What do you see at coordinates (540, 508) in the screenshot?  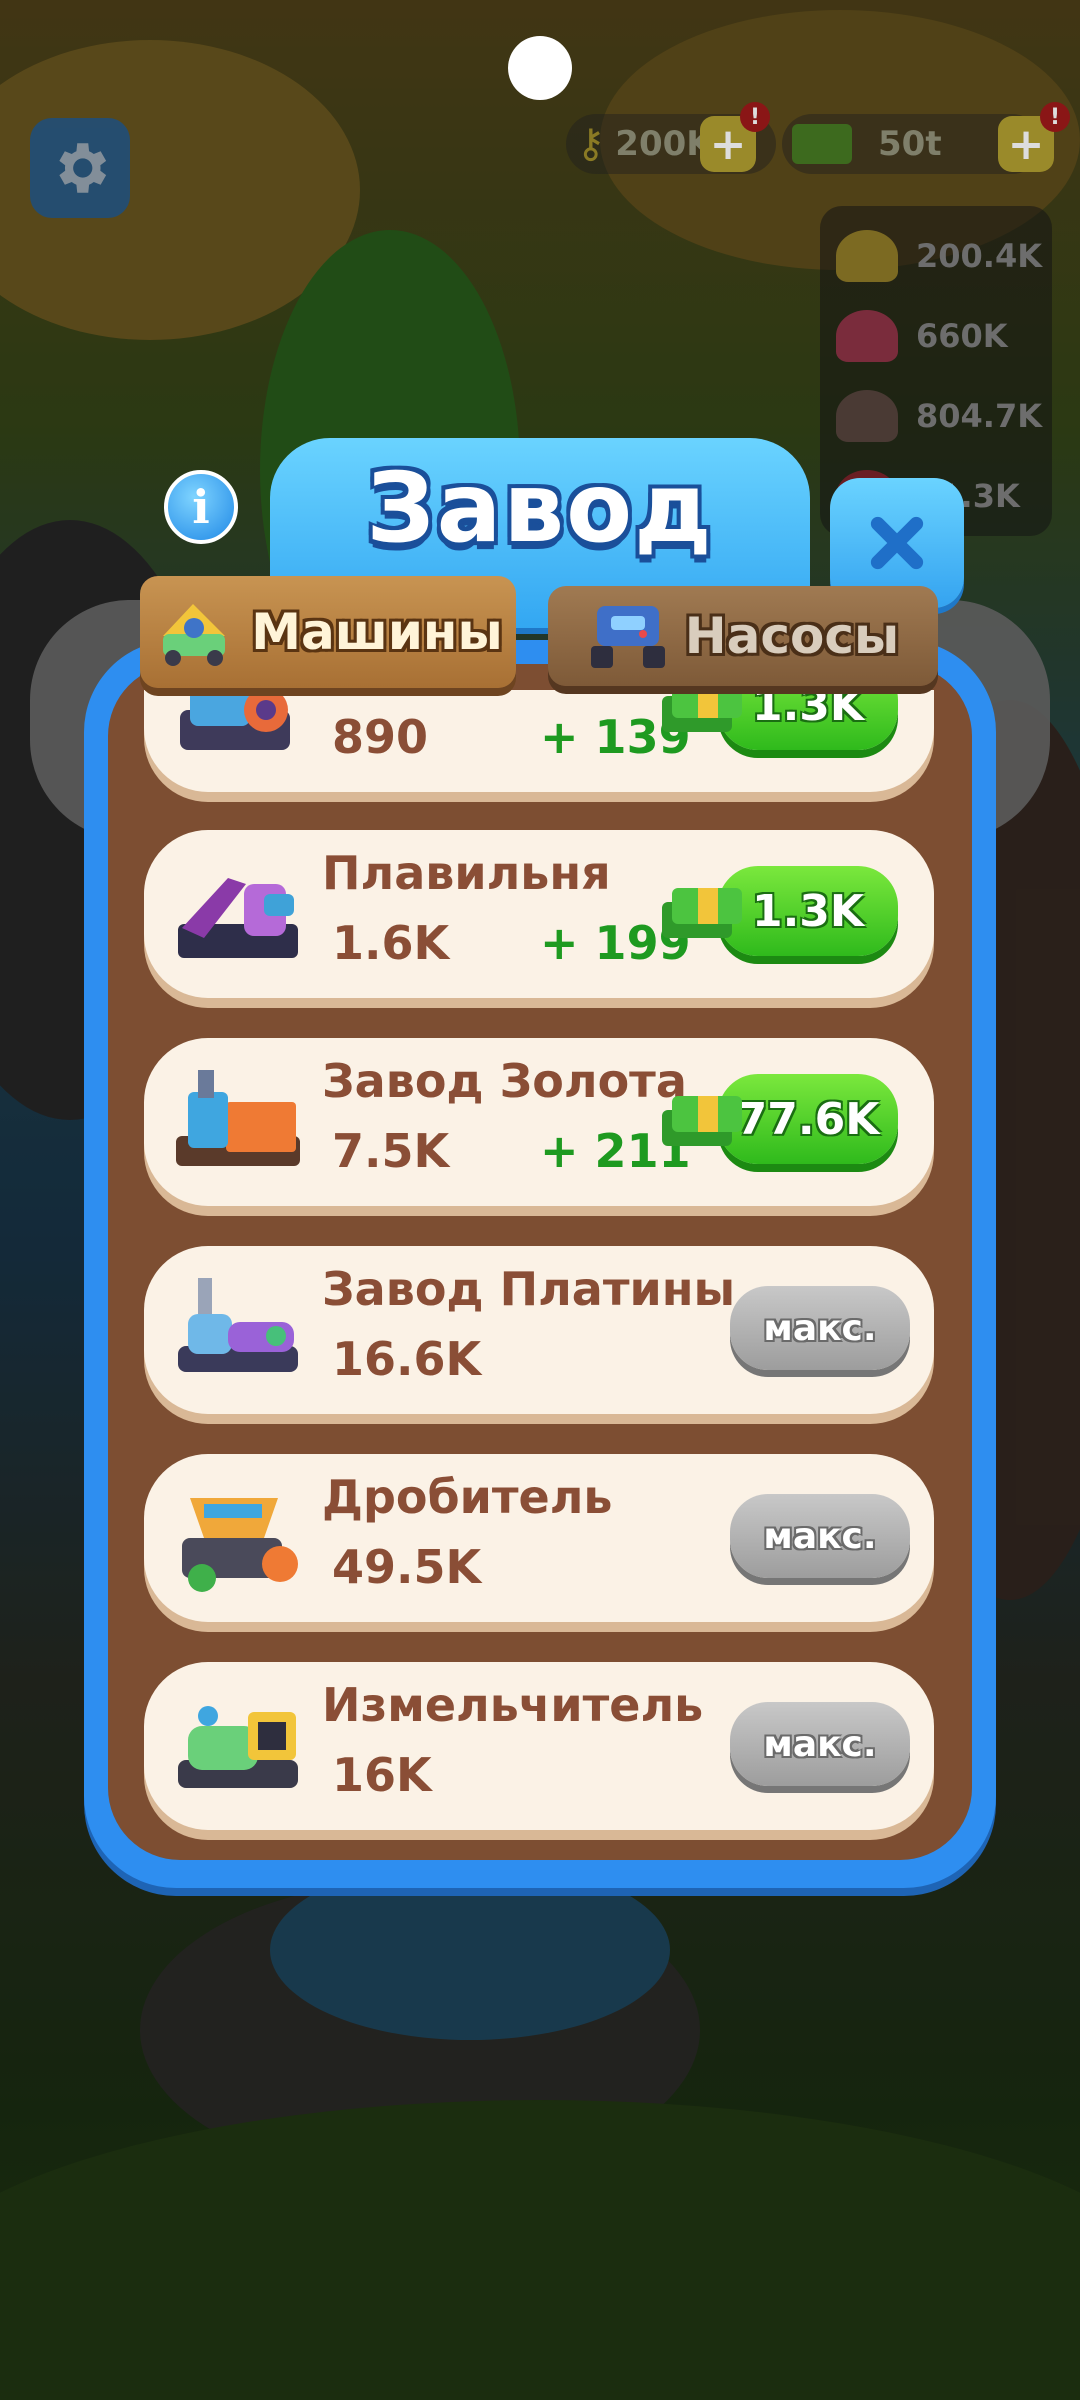 I see `dialog-title: Завод` at bounding box center [540, 508].